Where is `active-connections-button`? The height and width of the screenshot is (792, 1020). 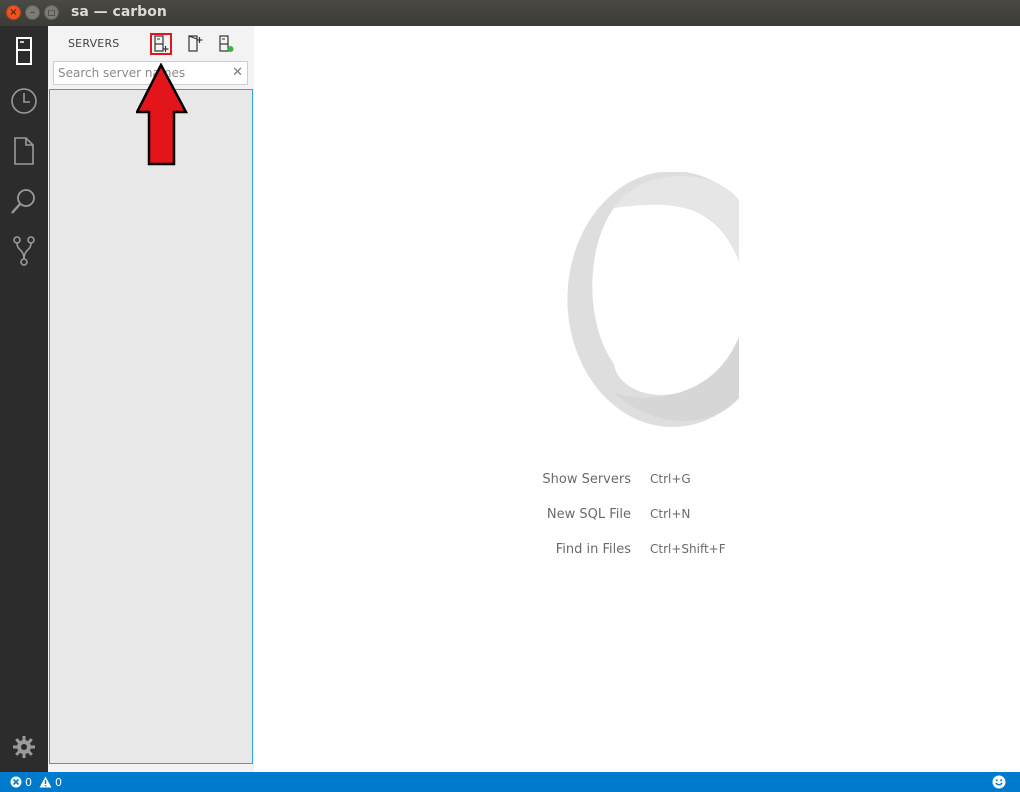
active-connections-button is located at coordinates (226, 44).